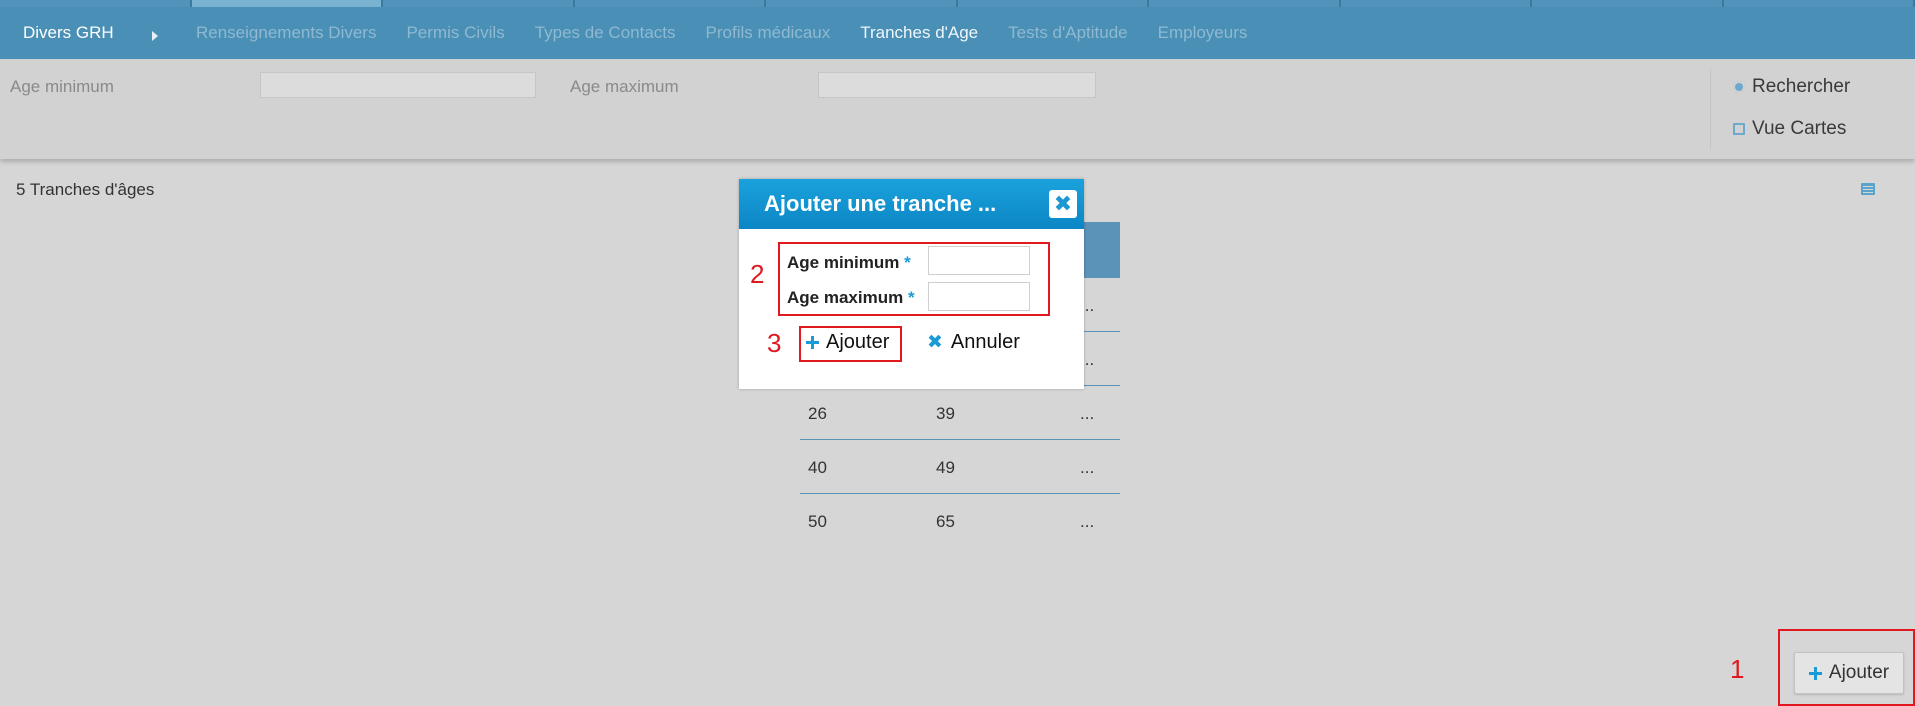  I want to click on filter-age-max-label: Age maximum, so click(624, 86).